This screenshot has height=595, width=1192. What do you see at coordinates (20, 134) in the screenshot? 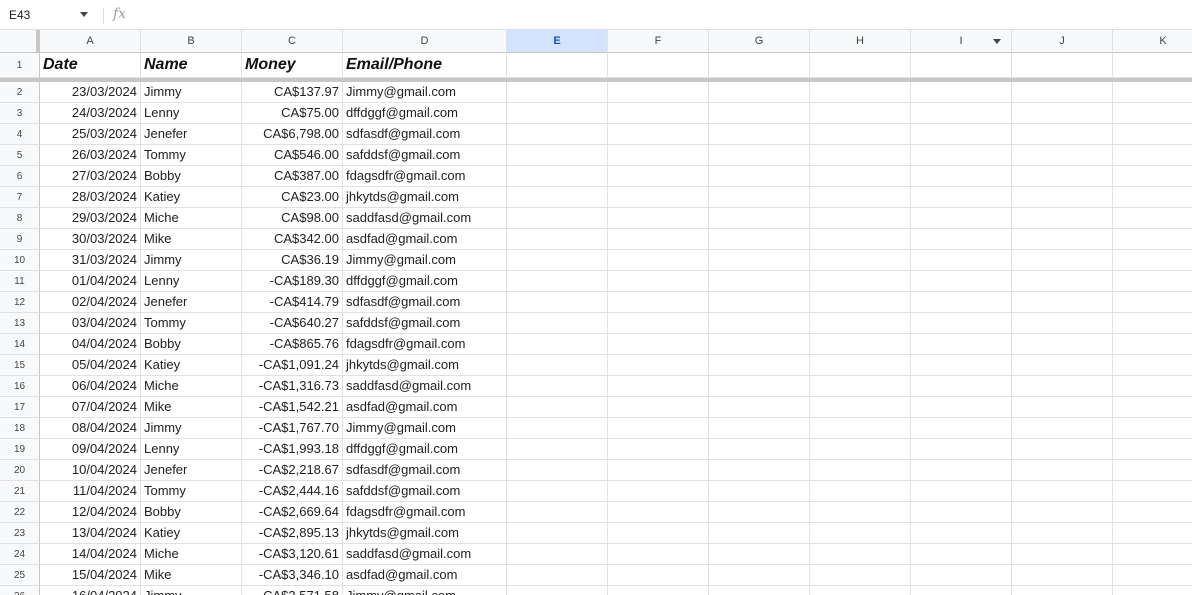
I see `row-header: 4` at bounding box center [20, 134].